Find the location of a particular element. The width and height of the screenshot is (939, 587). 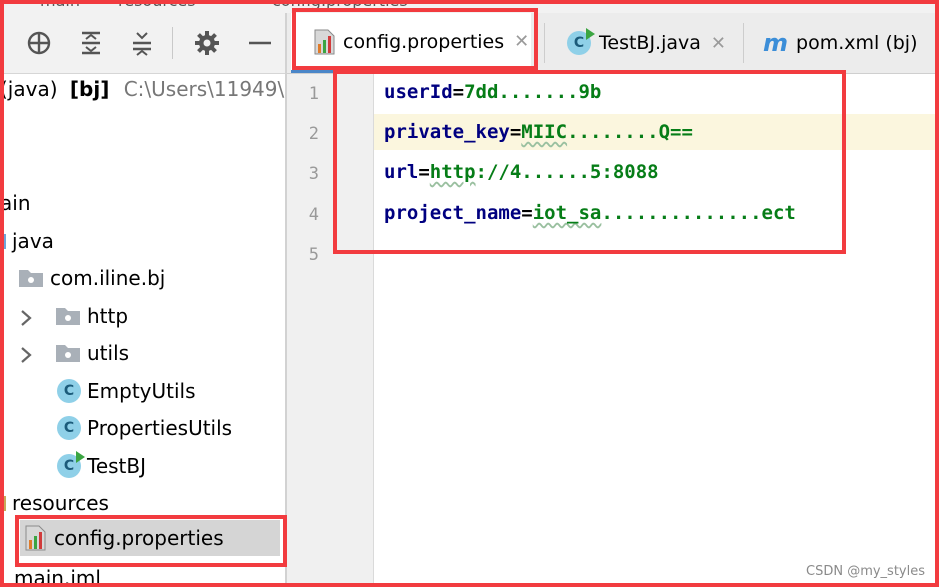

watermark: CSDN @my_styles is located at coordinates (865, 571).